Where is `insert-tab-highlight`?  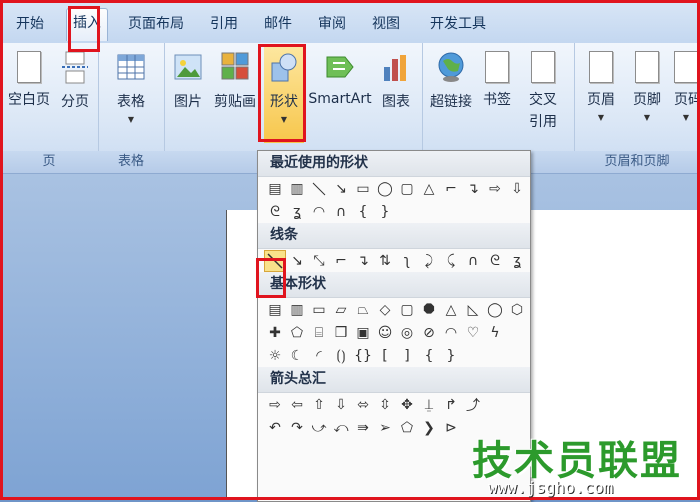 insert-tab-highlight is located at coordinates (84, 29).